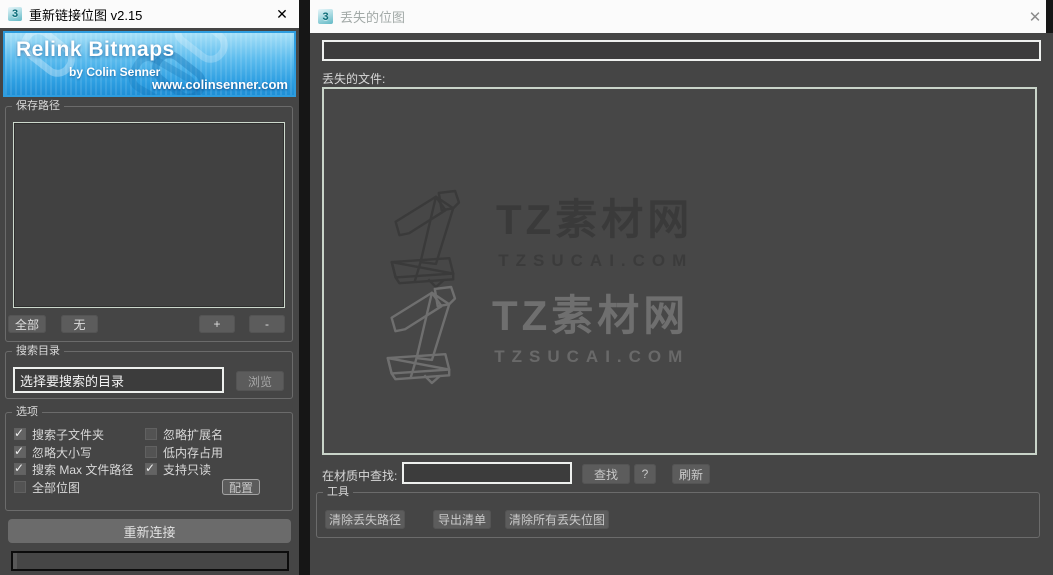 Image resolution: width=1053 pixels, height=575 pixels. Describe the element at coordinates (27, 412) in the screenshot. I see `options-label: 选项` at that location.